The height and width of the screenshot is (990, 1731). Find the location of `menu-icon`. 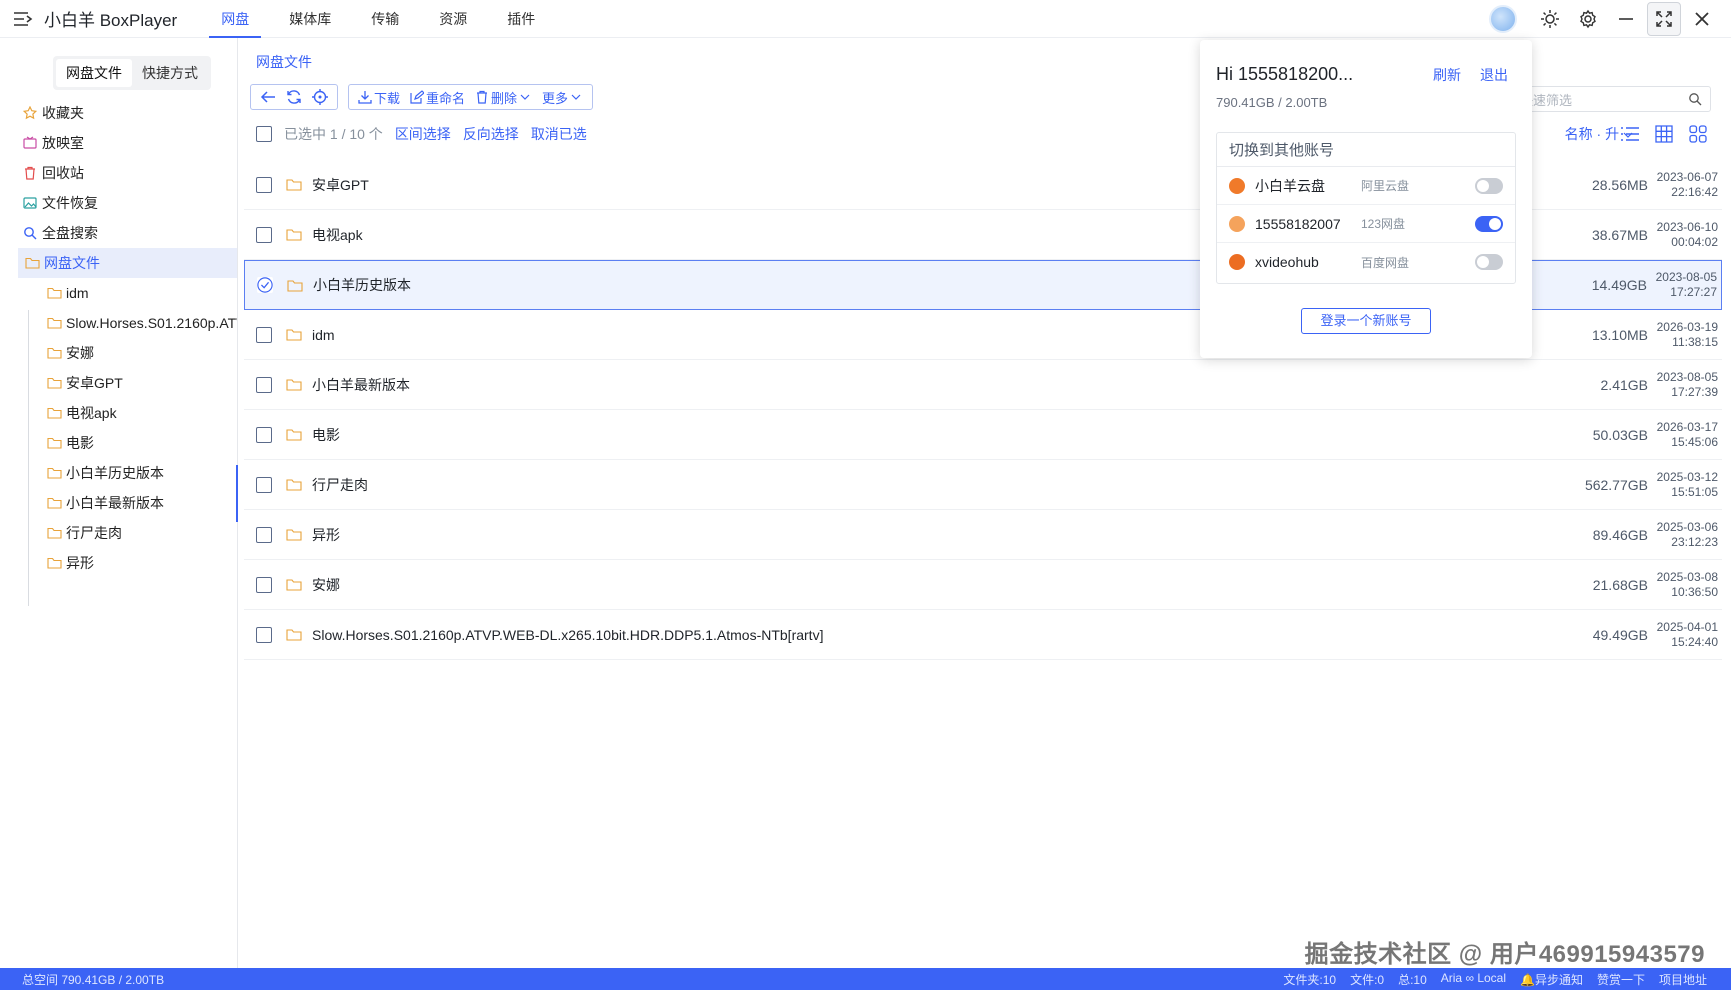

menu-icon is located at coordinates (23, 19).